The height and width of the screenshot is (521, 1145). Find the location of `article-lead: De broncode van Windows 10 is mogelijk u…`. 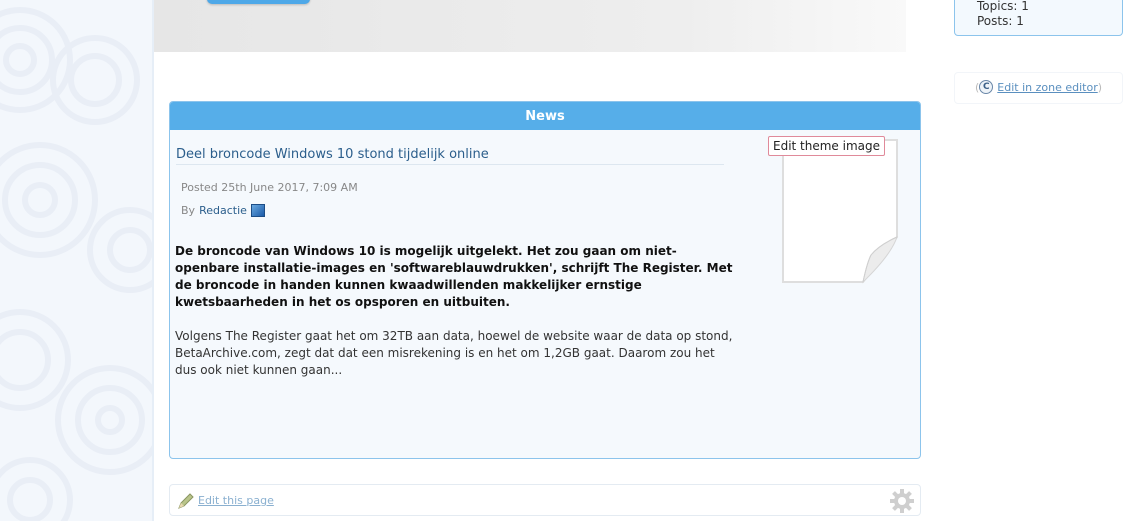

article-lead: De broncode van Windows 10 is mogelijk u… is located at coordinates (454, 276).